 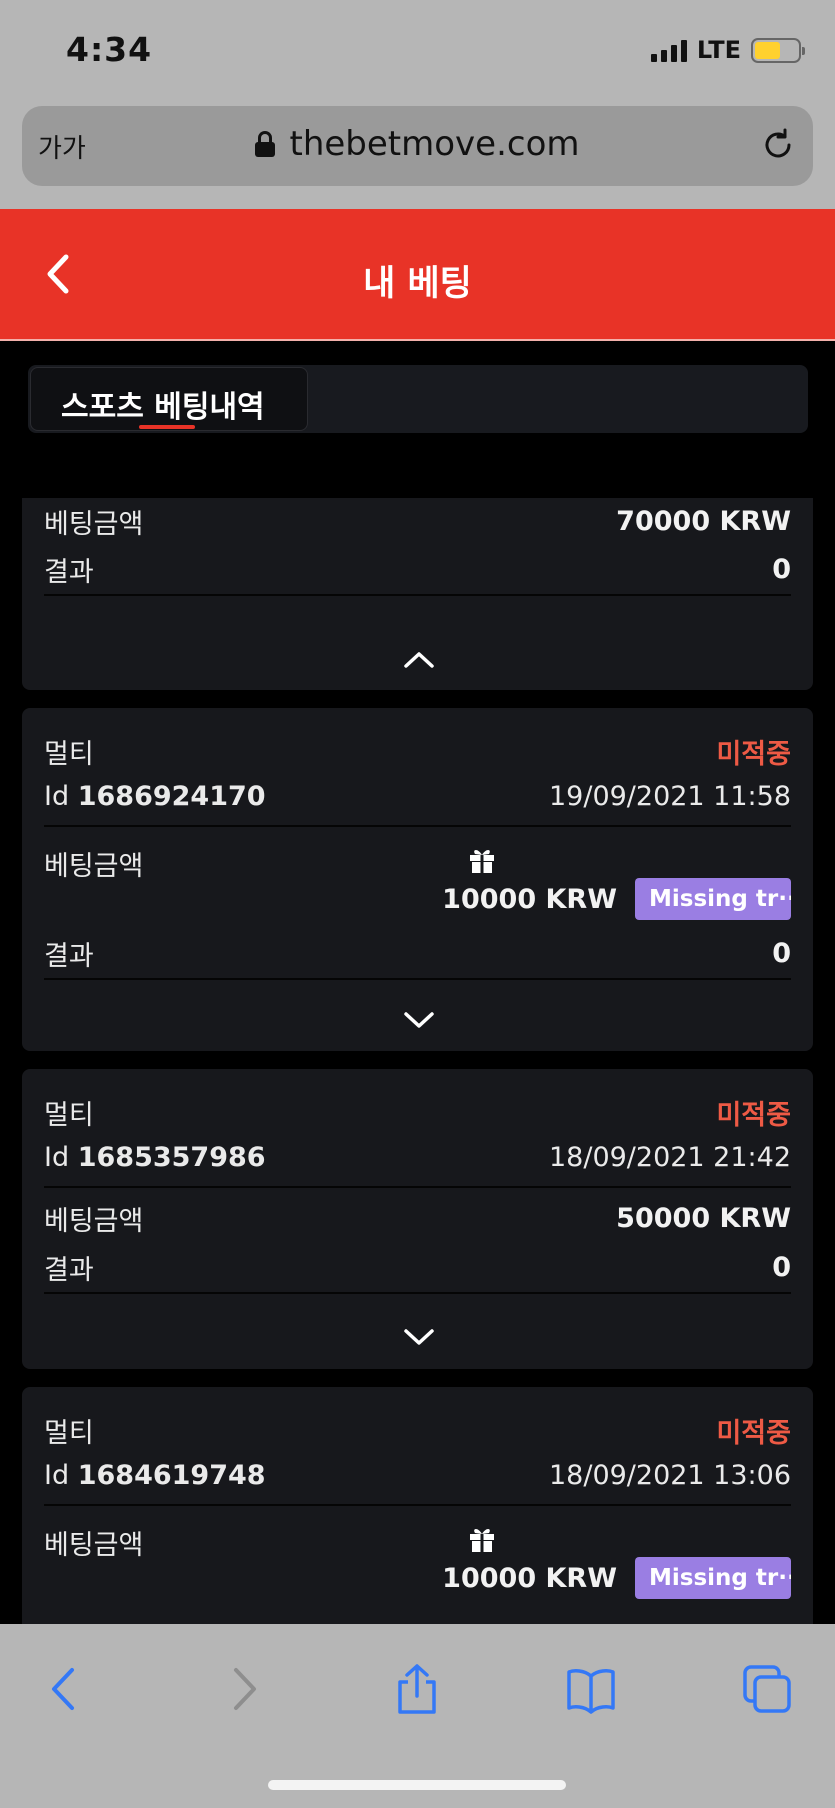 I want to click on tabs-icon, so click(x=767, y=1689).